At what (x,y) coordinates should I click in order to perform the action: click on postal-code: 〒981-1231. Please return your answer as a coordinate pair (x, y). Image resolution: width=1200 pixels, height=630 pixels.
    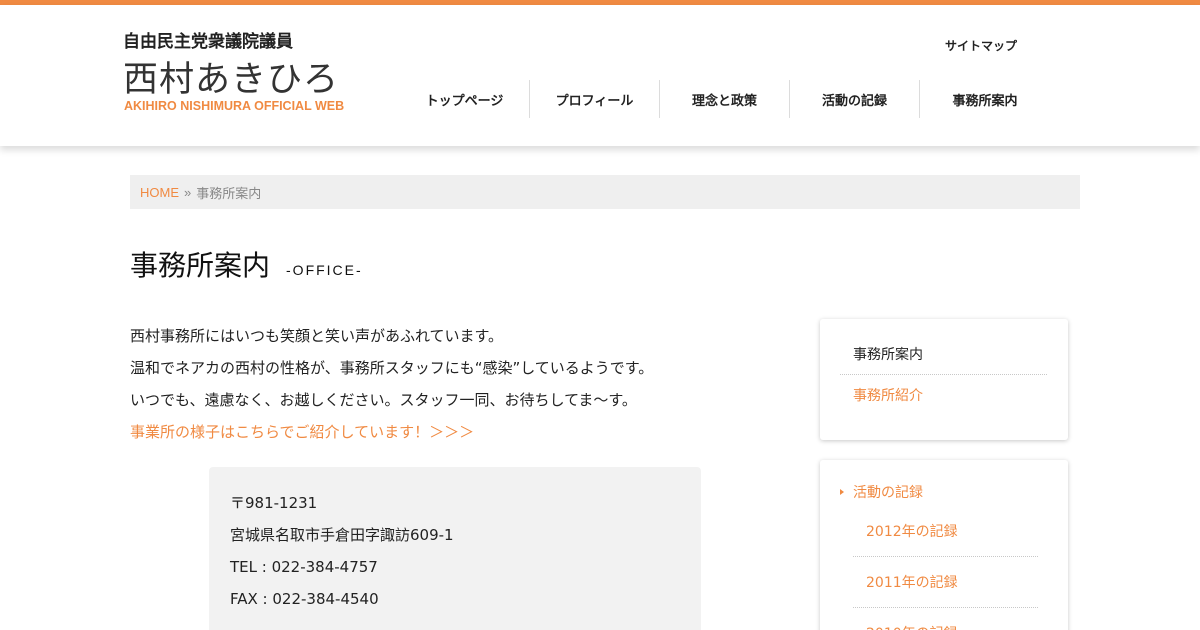
    Looking at the image, I should click on (274, 503).